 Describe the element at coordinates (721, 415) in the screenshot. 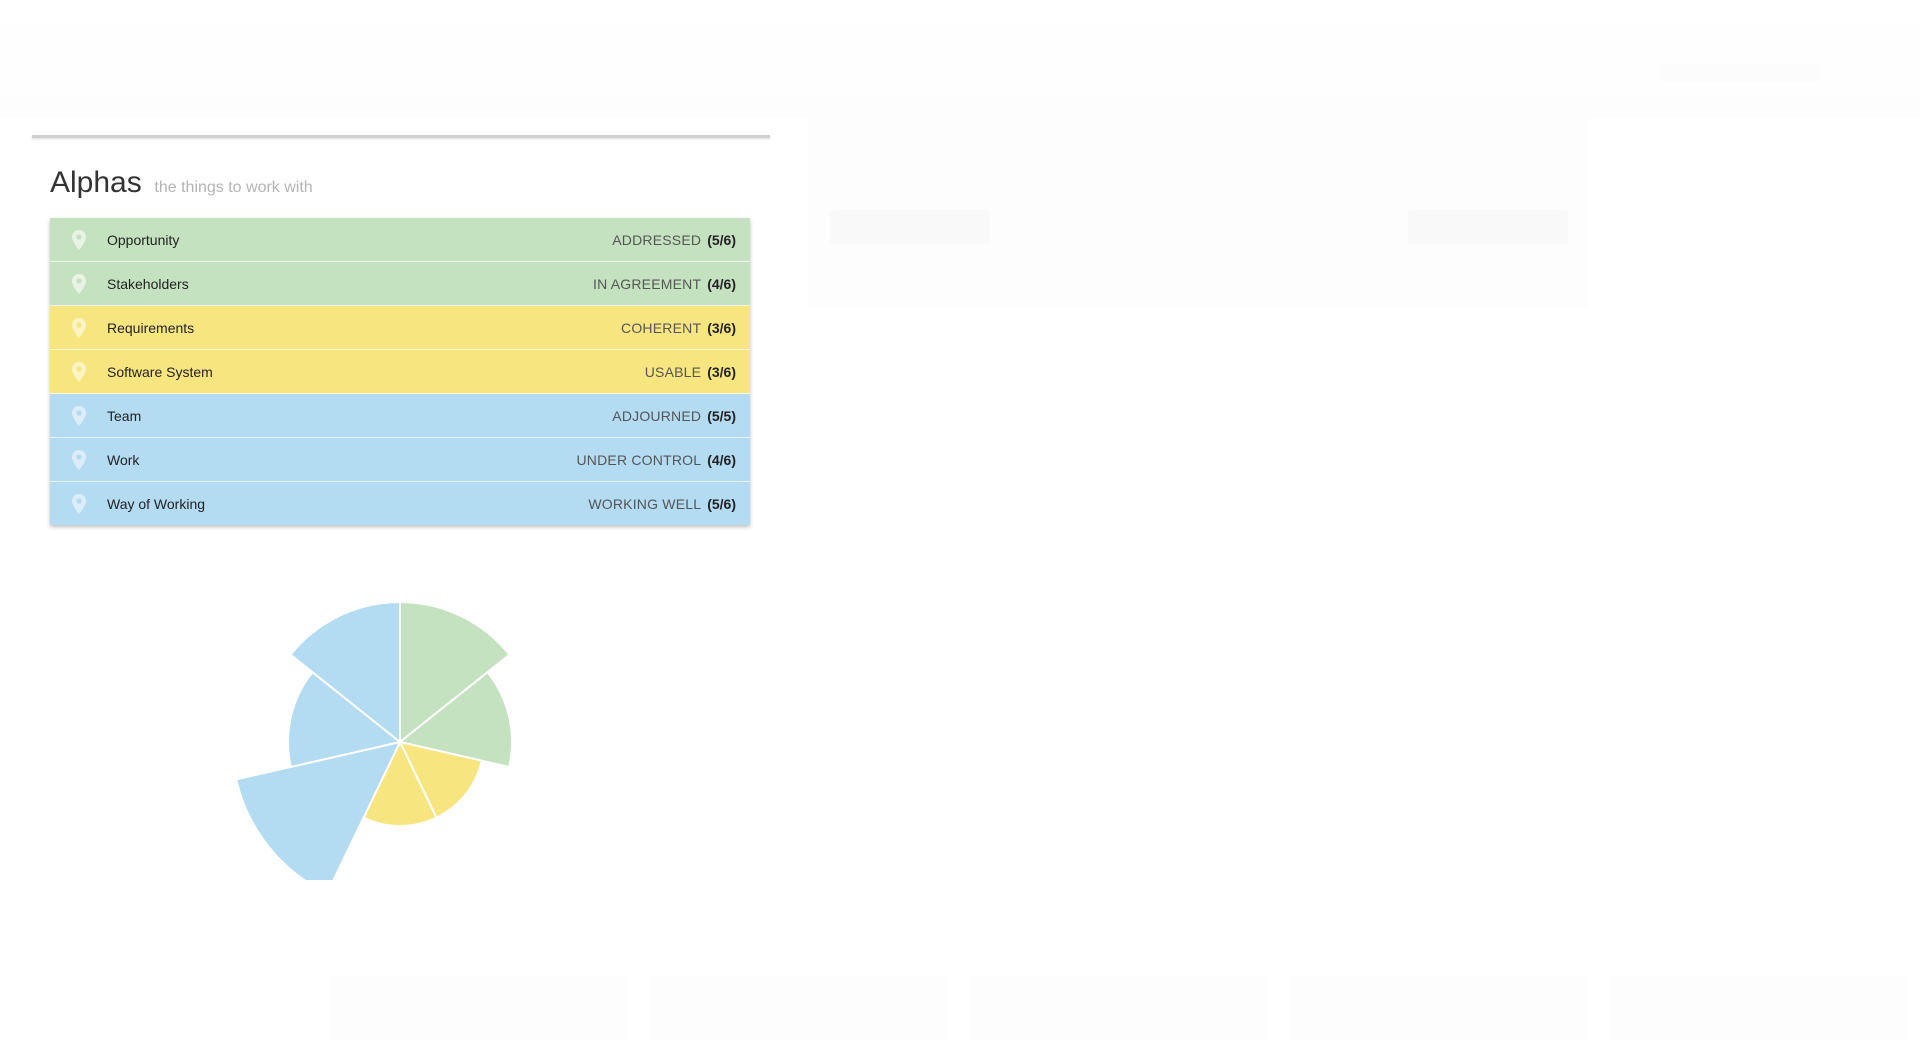

I see `alpha-state-progress: (5/5)` at that location.